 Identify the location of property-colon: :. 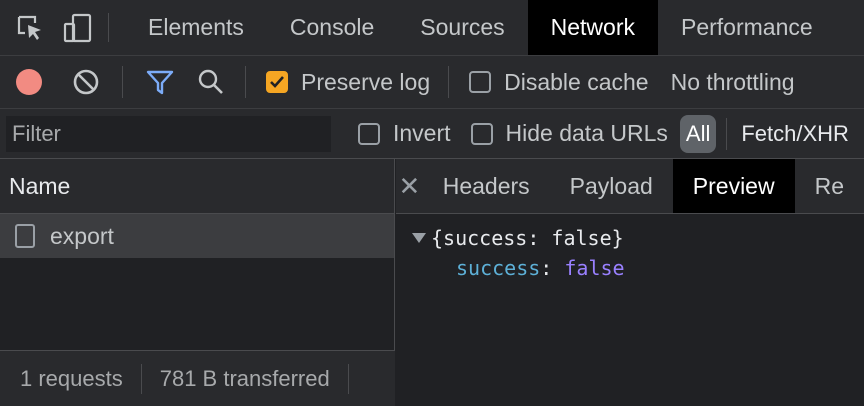
(546, 268).